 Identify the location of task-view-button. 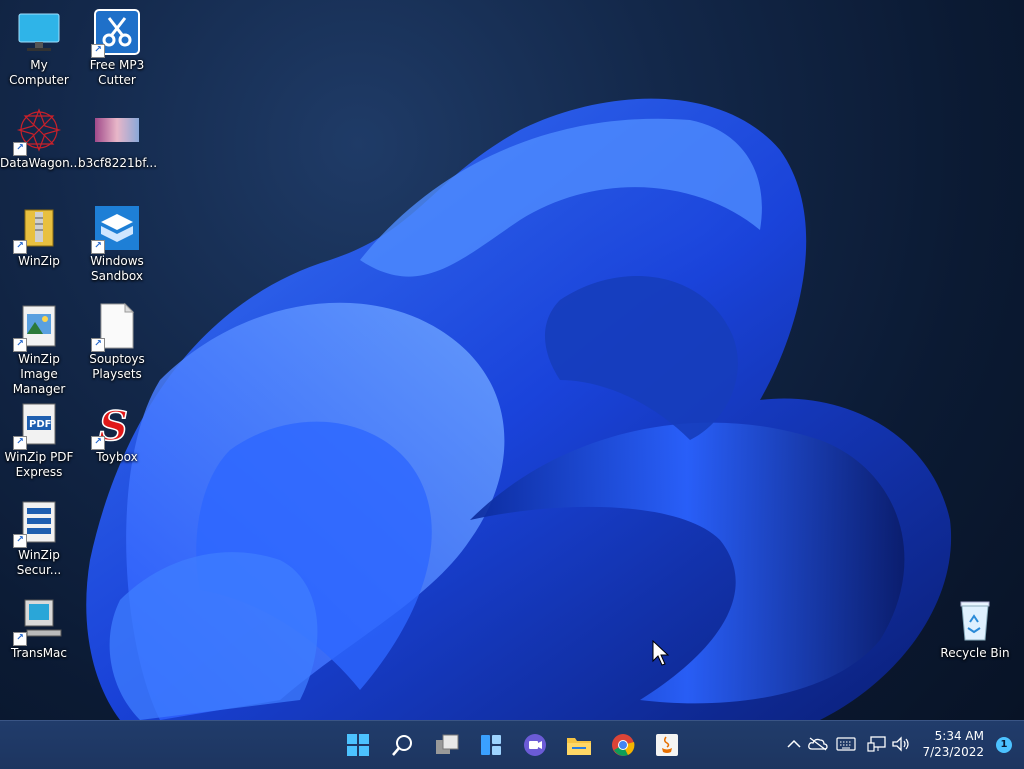
(447, 745).